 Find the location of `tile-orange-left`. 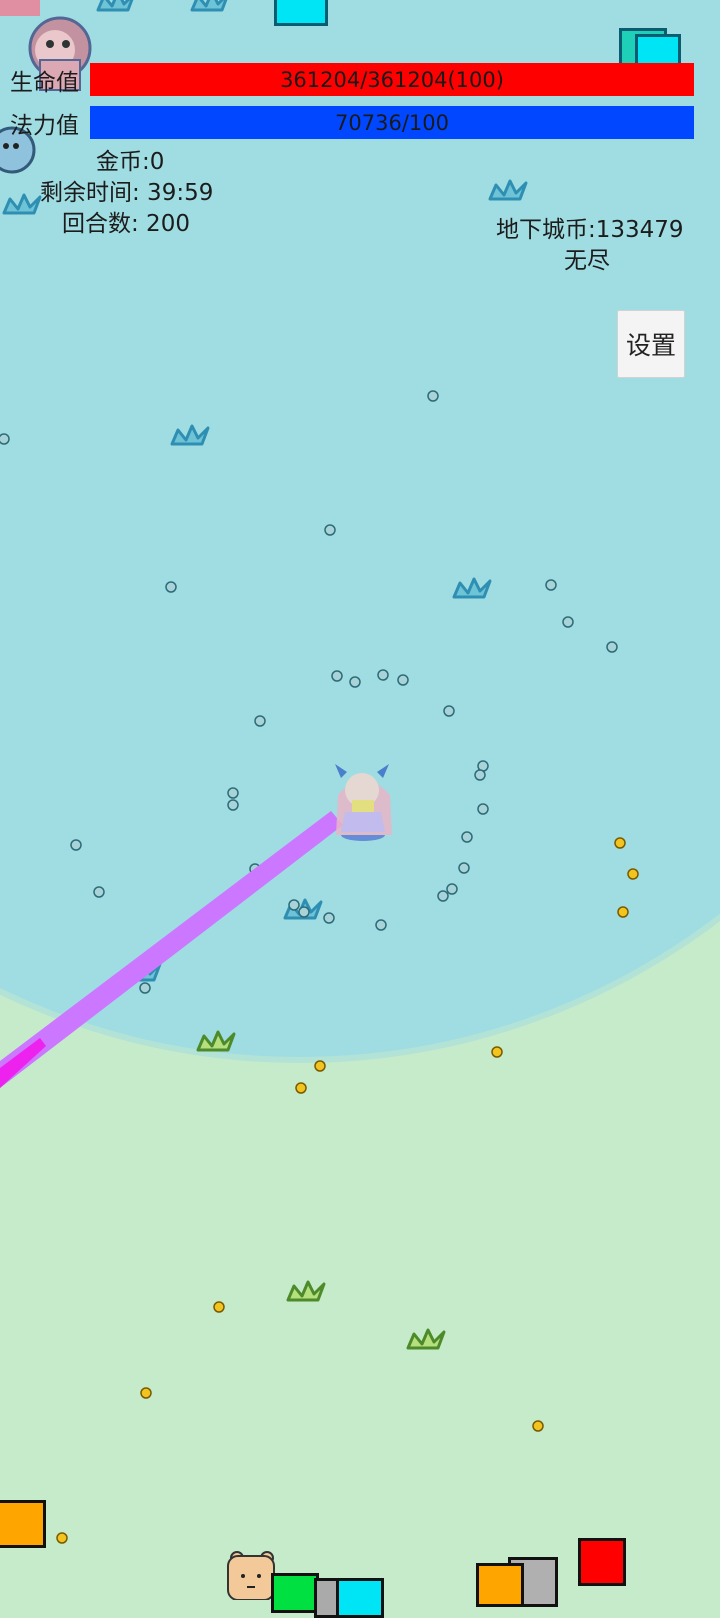

tile-orange-left is located at coordinates (23, 1524).